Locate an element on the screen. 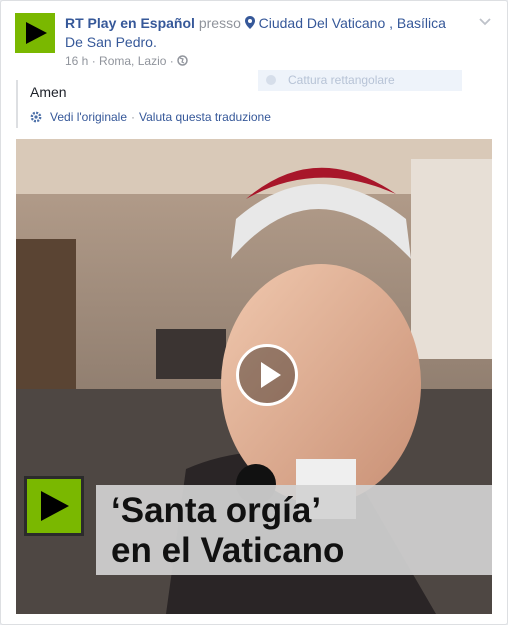  rt-logo-icon is located at coordinates (35, 33).